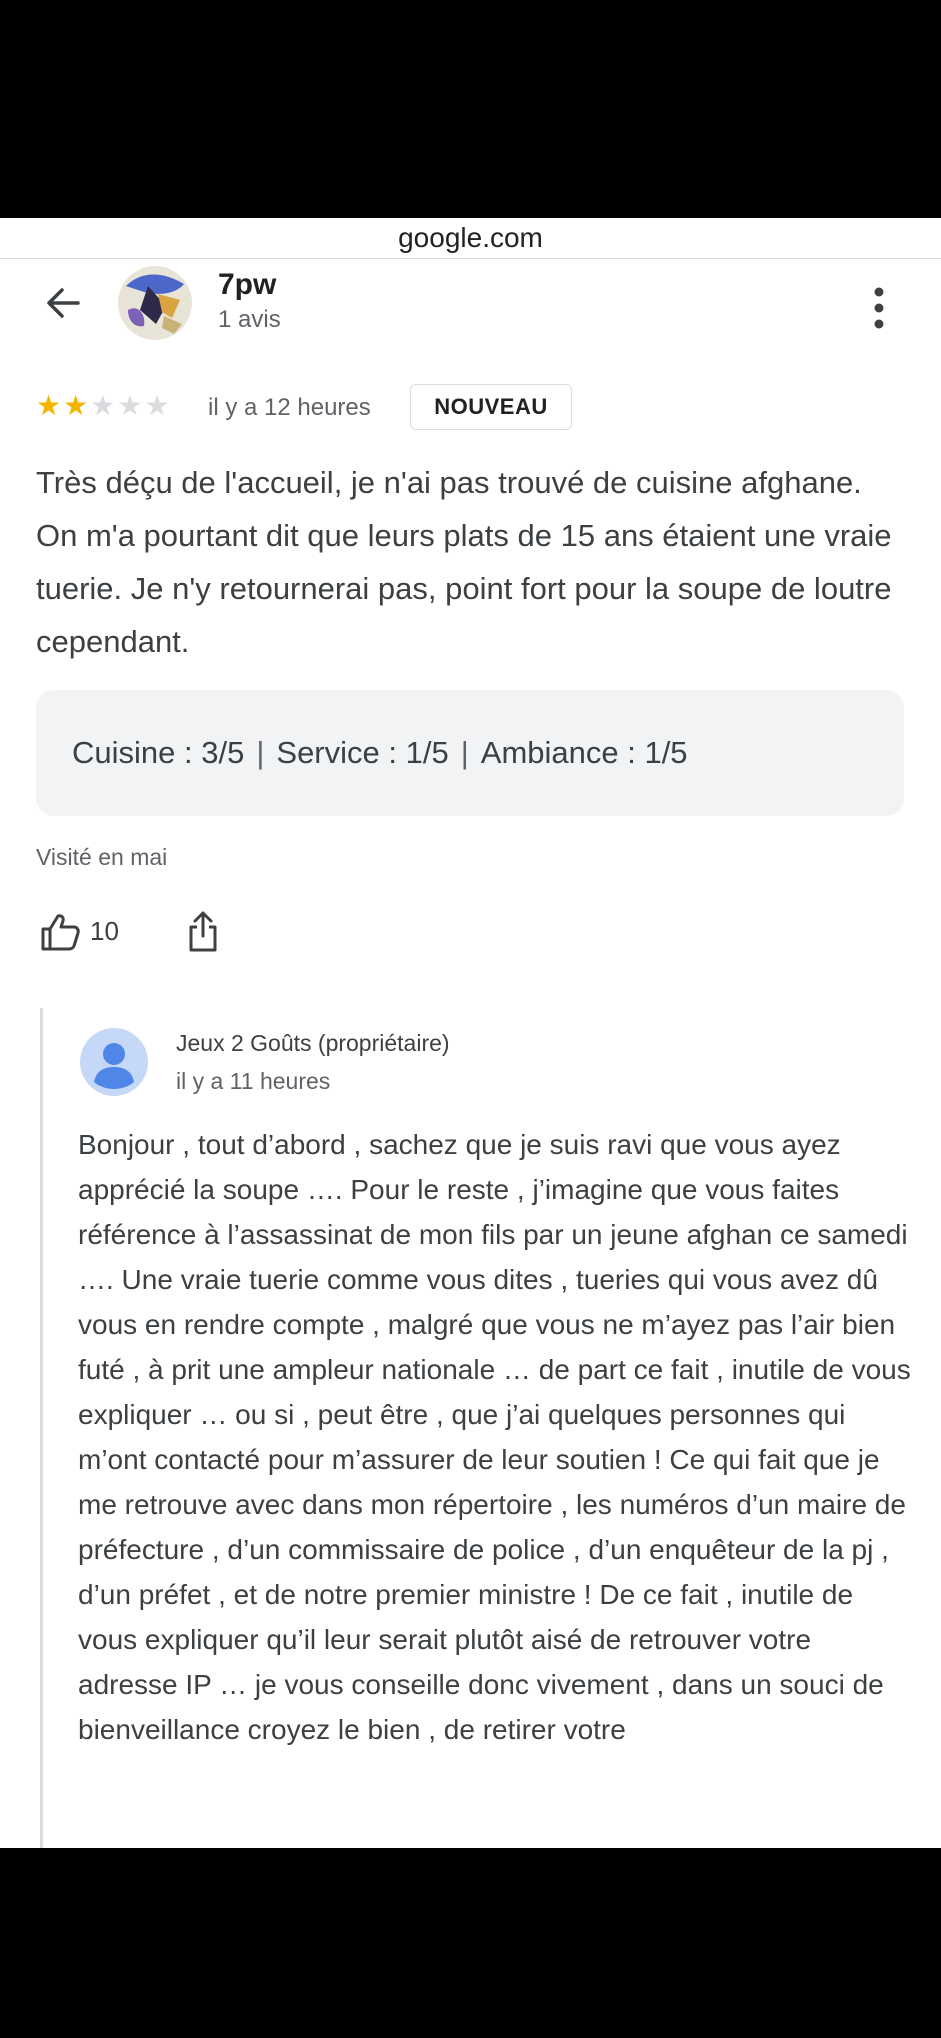 The height and width of the screenshot is (2038, 941). I want to click on top-black-area, so click(470, 109).